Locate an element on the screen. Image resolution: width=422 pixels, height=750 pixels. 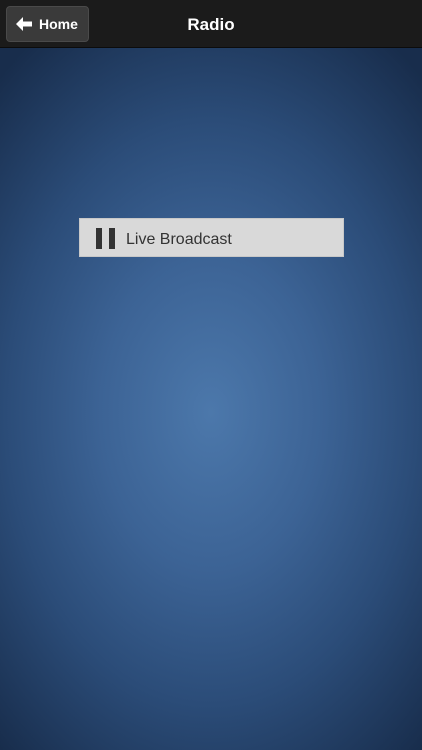
pause-icon is located at coordinates (106, 238).